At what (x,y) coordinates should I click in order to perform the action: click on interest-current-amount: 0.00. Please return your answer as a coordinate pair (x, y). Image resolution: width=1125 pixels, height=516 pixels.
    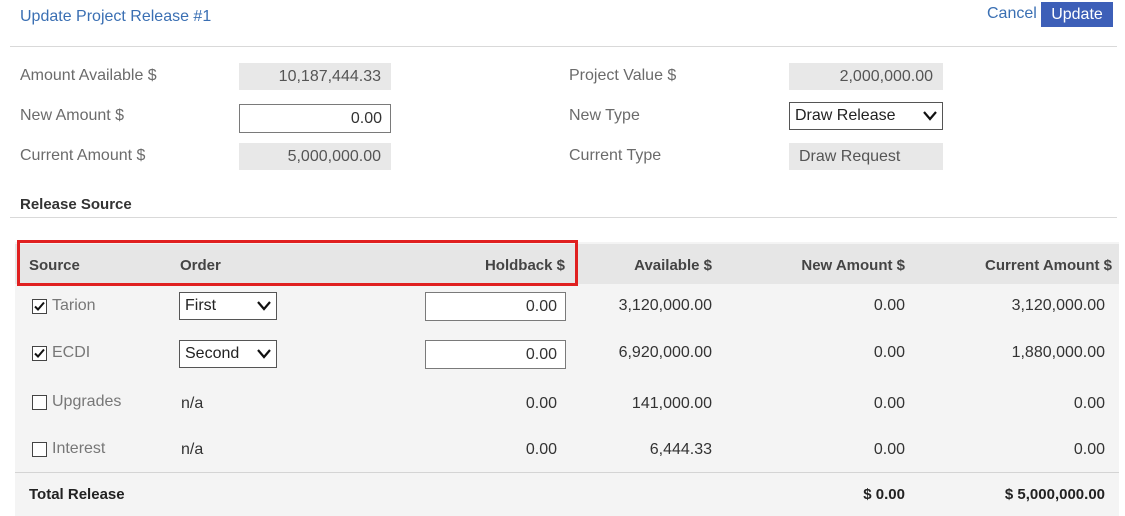
    Looking at the image, I should click on (1089, 449).